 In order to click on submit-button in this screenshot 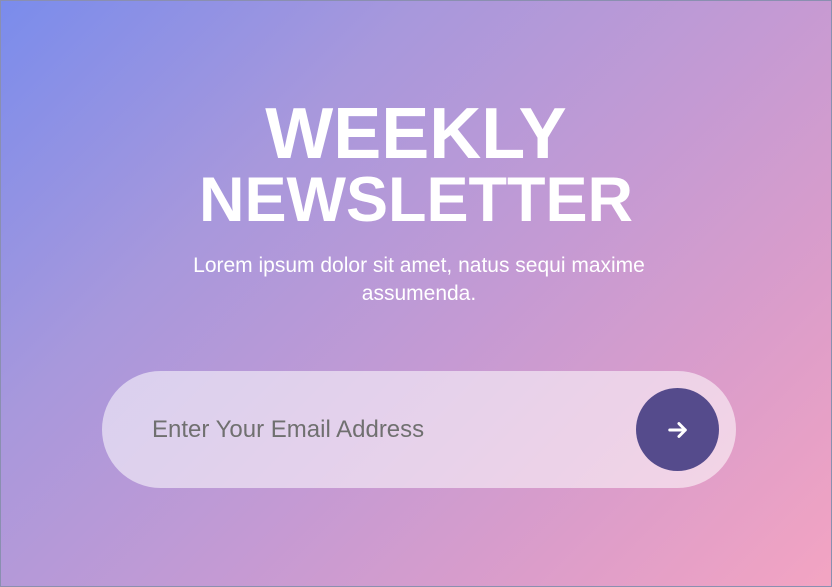, I will do `click(677, 429)`.